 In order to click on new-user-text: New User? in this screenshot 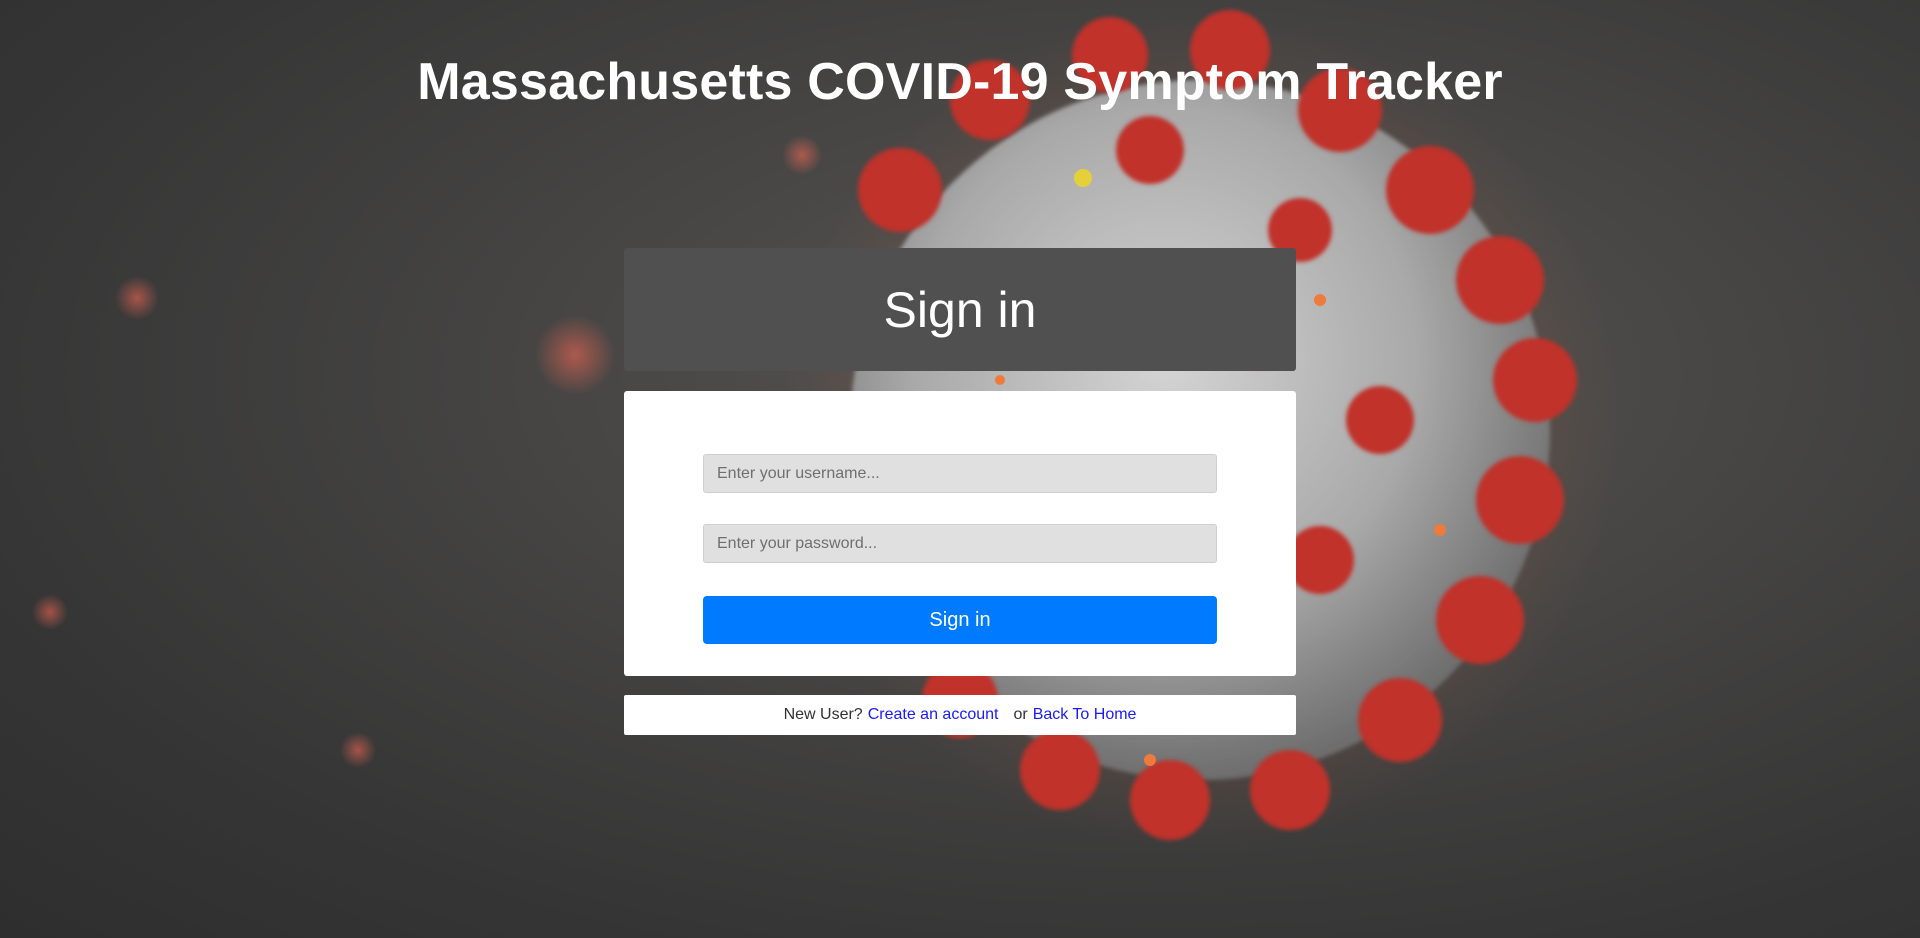, I will do `click(823, 714)`.